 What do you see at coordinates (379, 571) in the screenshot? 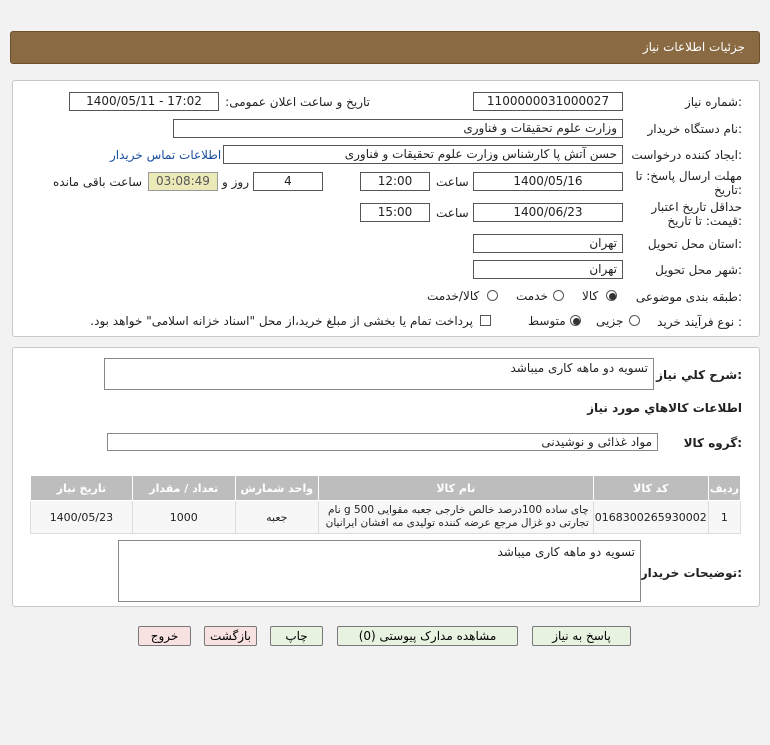
I see `buyer-notes-field: تسویه دو ماهه کاری میباشد` at bounding box center [379, 571].